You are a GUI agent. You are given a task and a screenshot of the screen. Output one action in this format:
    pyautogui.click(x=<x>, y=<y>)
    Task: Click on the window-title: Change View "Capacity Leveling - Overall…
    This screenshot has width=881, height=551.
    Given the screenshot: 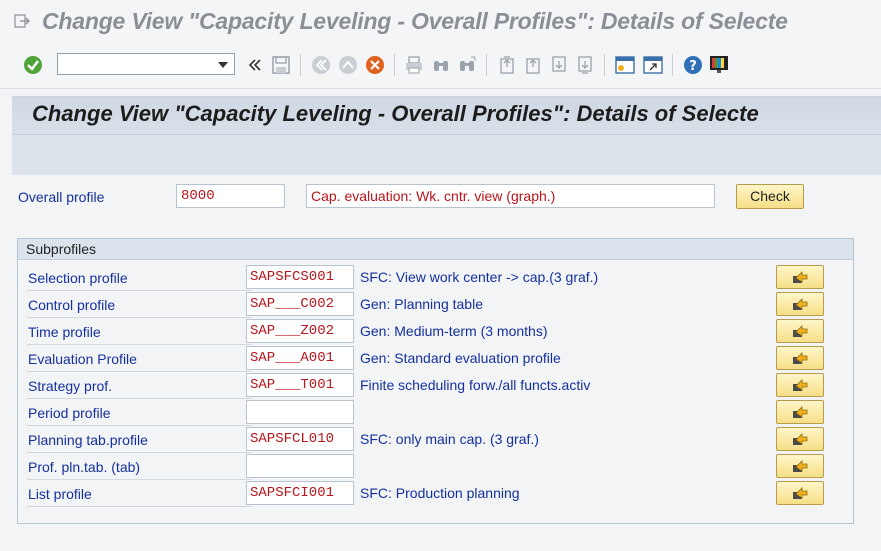 What is the action you would take?
    pyautogui.click(x=415, y=21)
    